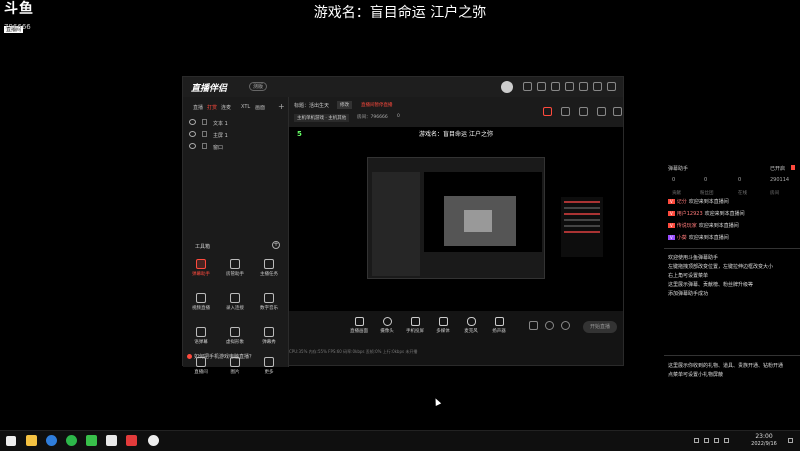 This screenshot has width=800, height=451. Describe the element at coordinates (31, 440) in the screenshot. I see `file-explorer-icon` at that location.